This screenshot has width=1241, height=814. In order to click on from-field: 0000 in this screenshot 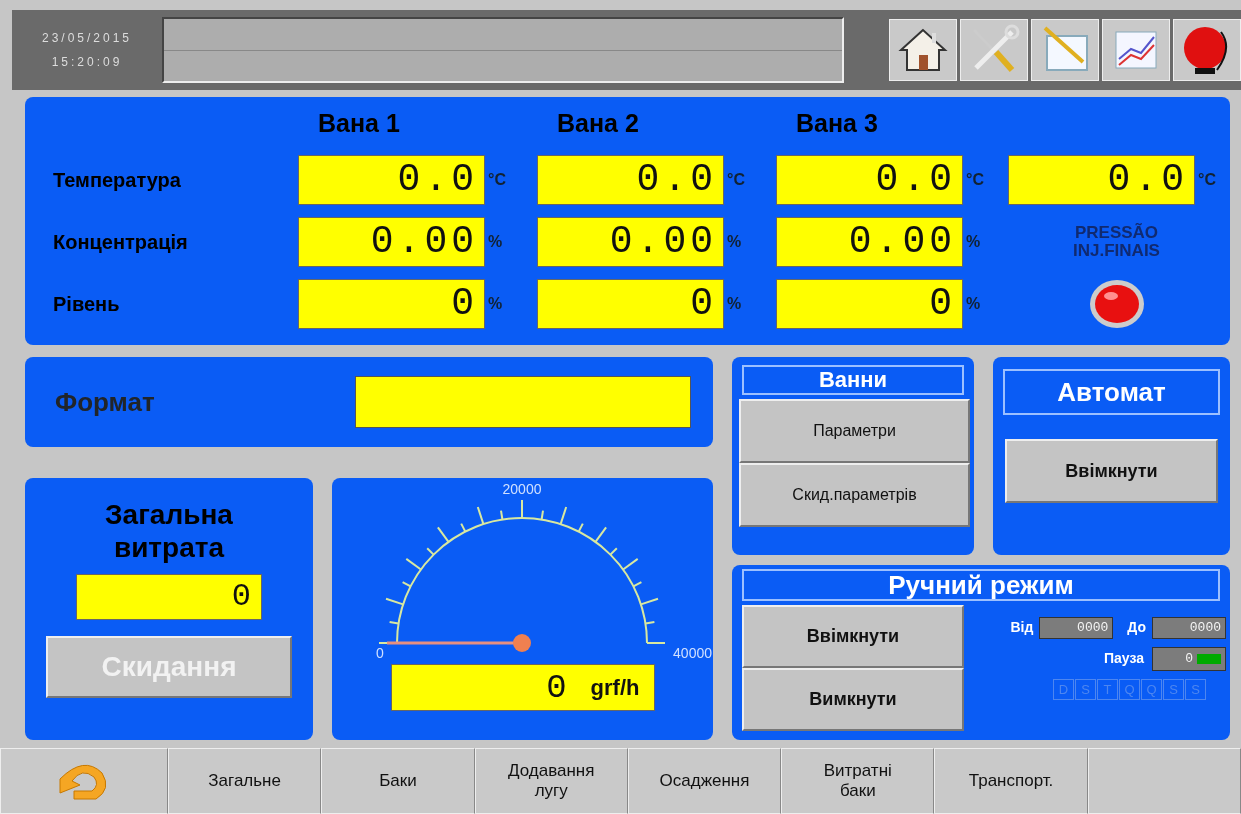, I will do `click(1076, 628)`.